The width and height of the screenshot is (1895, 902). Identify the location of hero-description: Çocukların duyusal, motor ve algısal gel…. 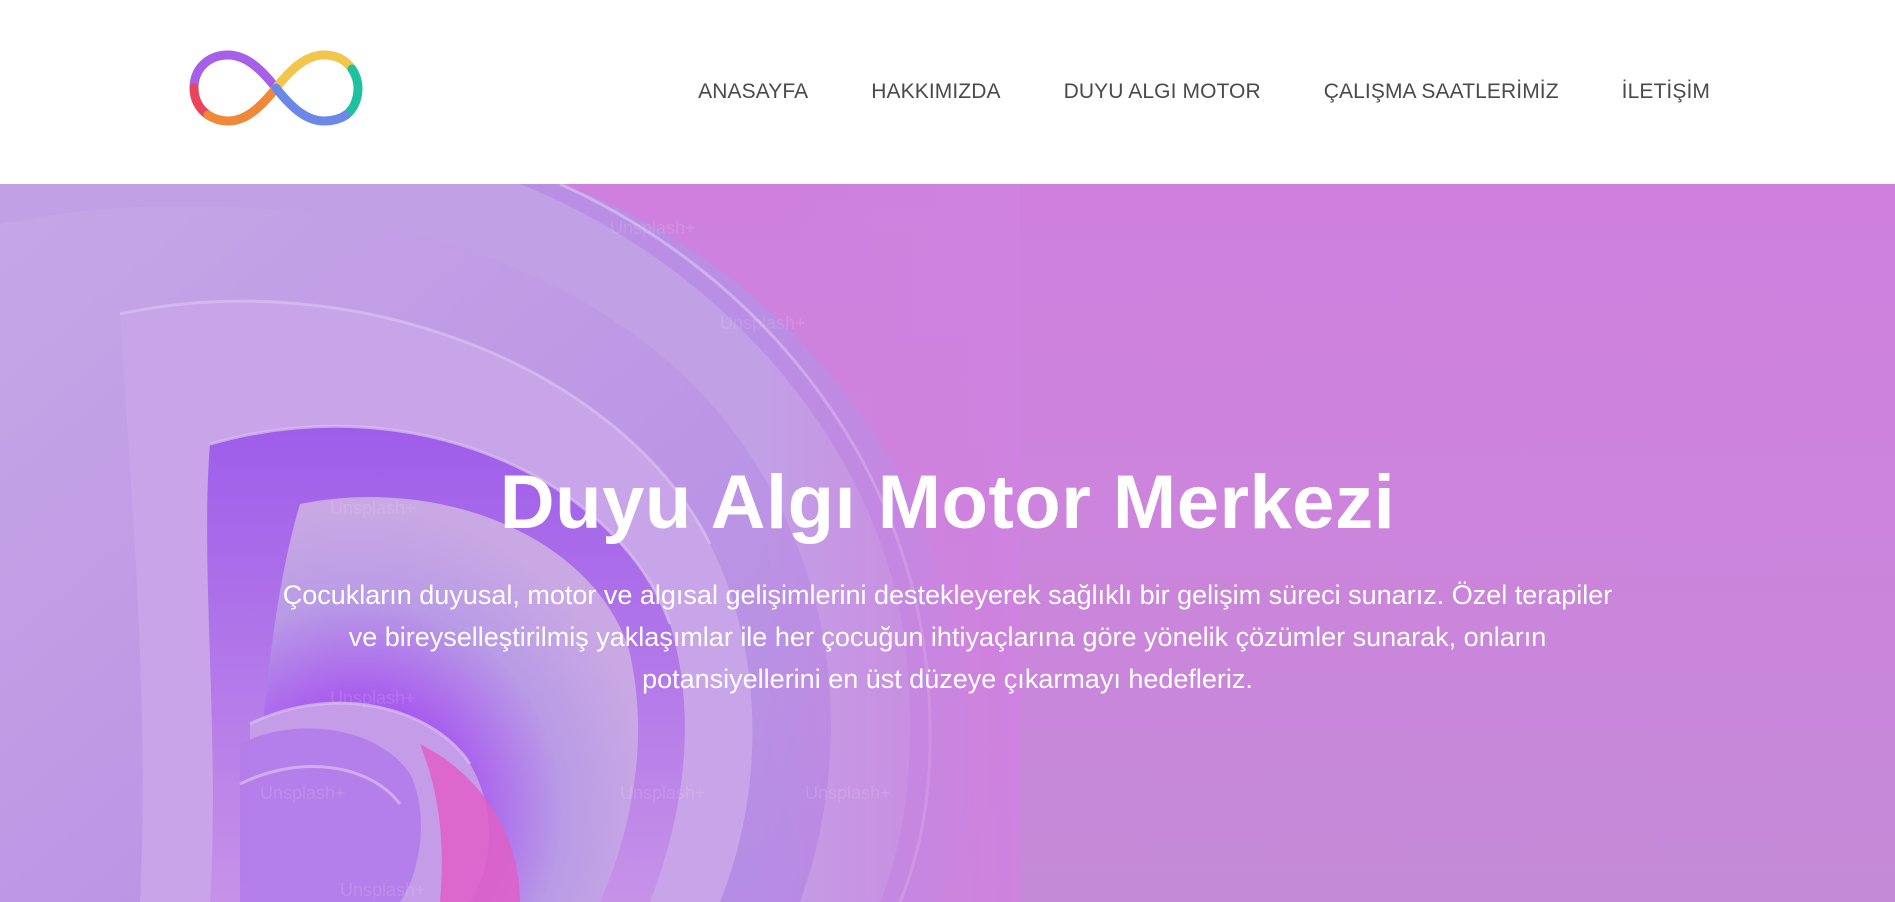
(947, 637).